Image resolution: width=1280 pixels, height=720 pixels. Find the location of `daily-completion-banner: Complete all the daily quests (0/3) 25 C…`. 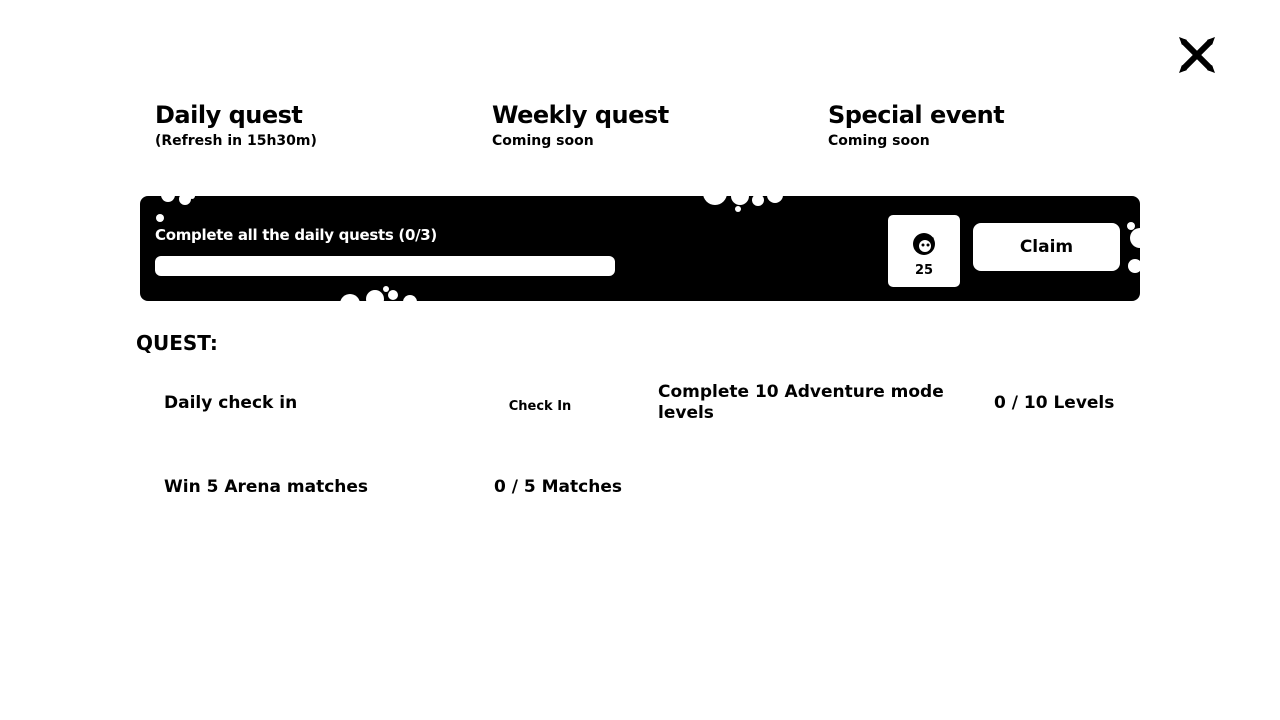

daily-completion-banner: Complete all the daily quests (0/3) 25 C… is located at coordinates (640, 248).